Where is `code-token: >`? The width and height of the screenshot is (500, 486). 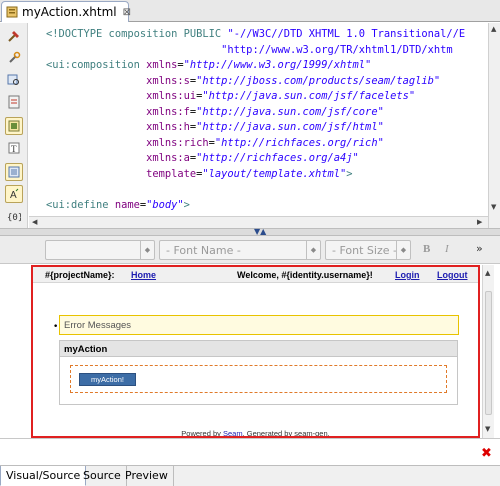
code-token: > is located at coordinates (186, 204).